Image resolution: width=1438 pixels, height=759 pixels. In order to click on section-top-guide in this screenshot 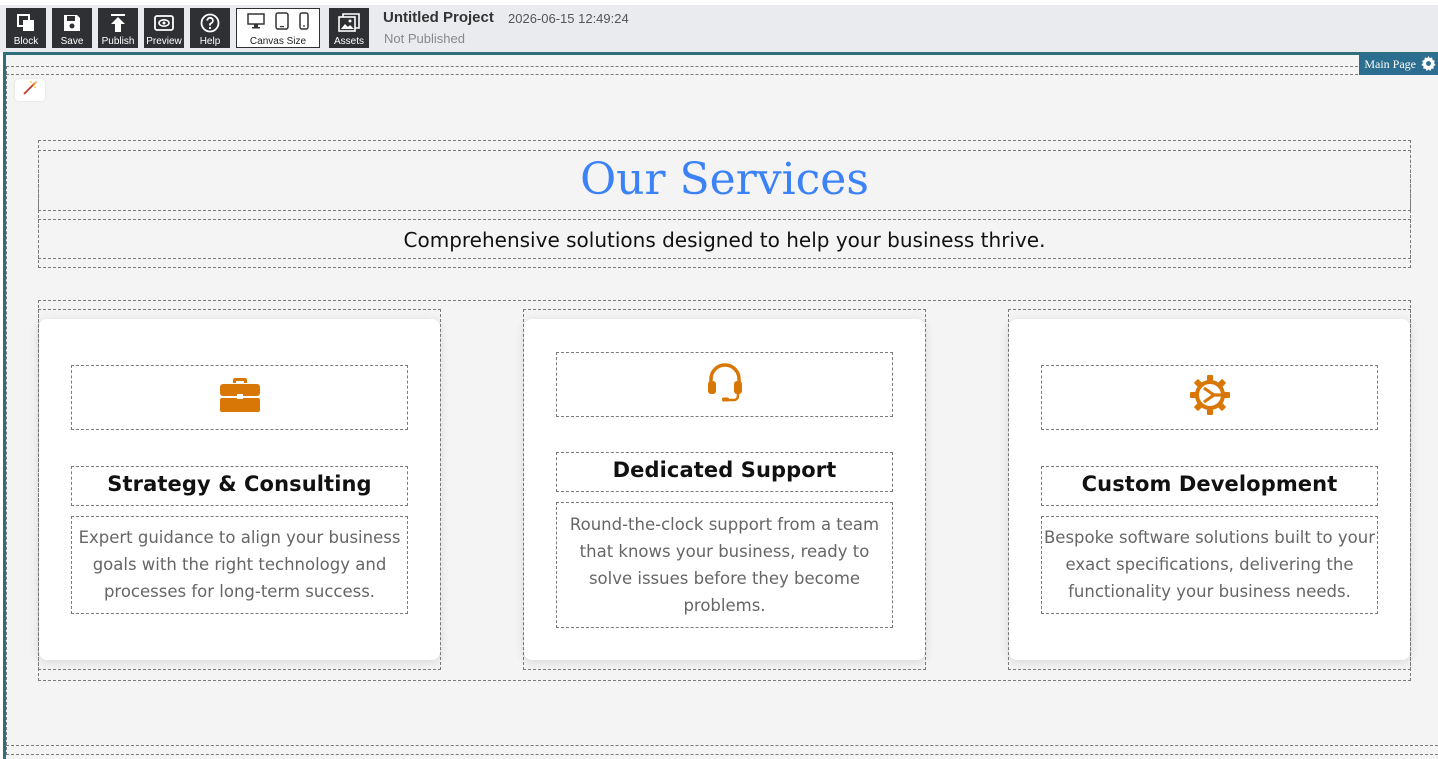, I will do `click(722, 74)`.